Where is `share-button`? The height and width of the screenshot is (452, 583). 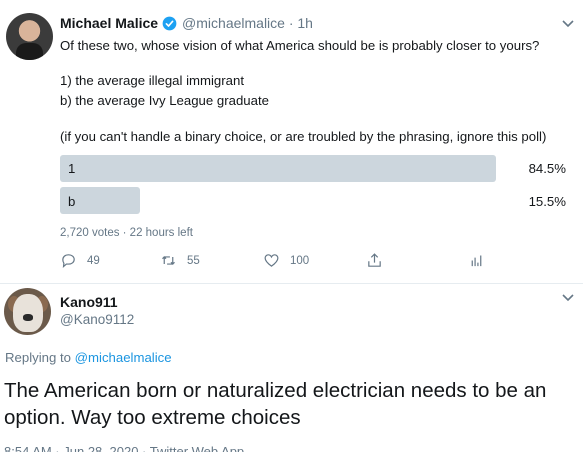 share-button is located at coordinates (379, 260).